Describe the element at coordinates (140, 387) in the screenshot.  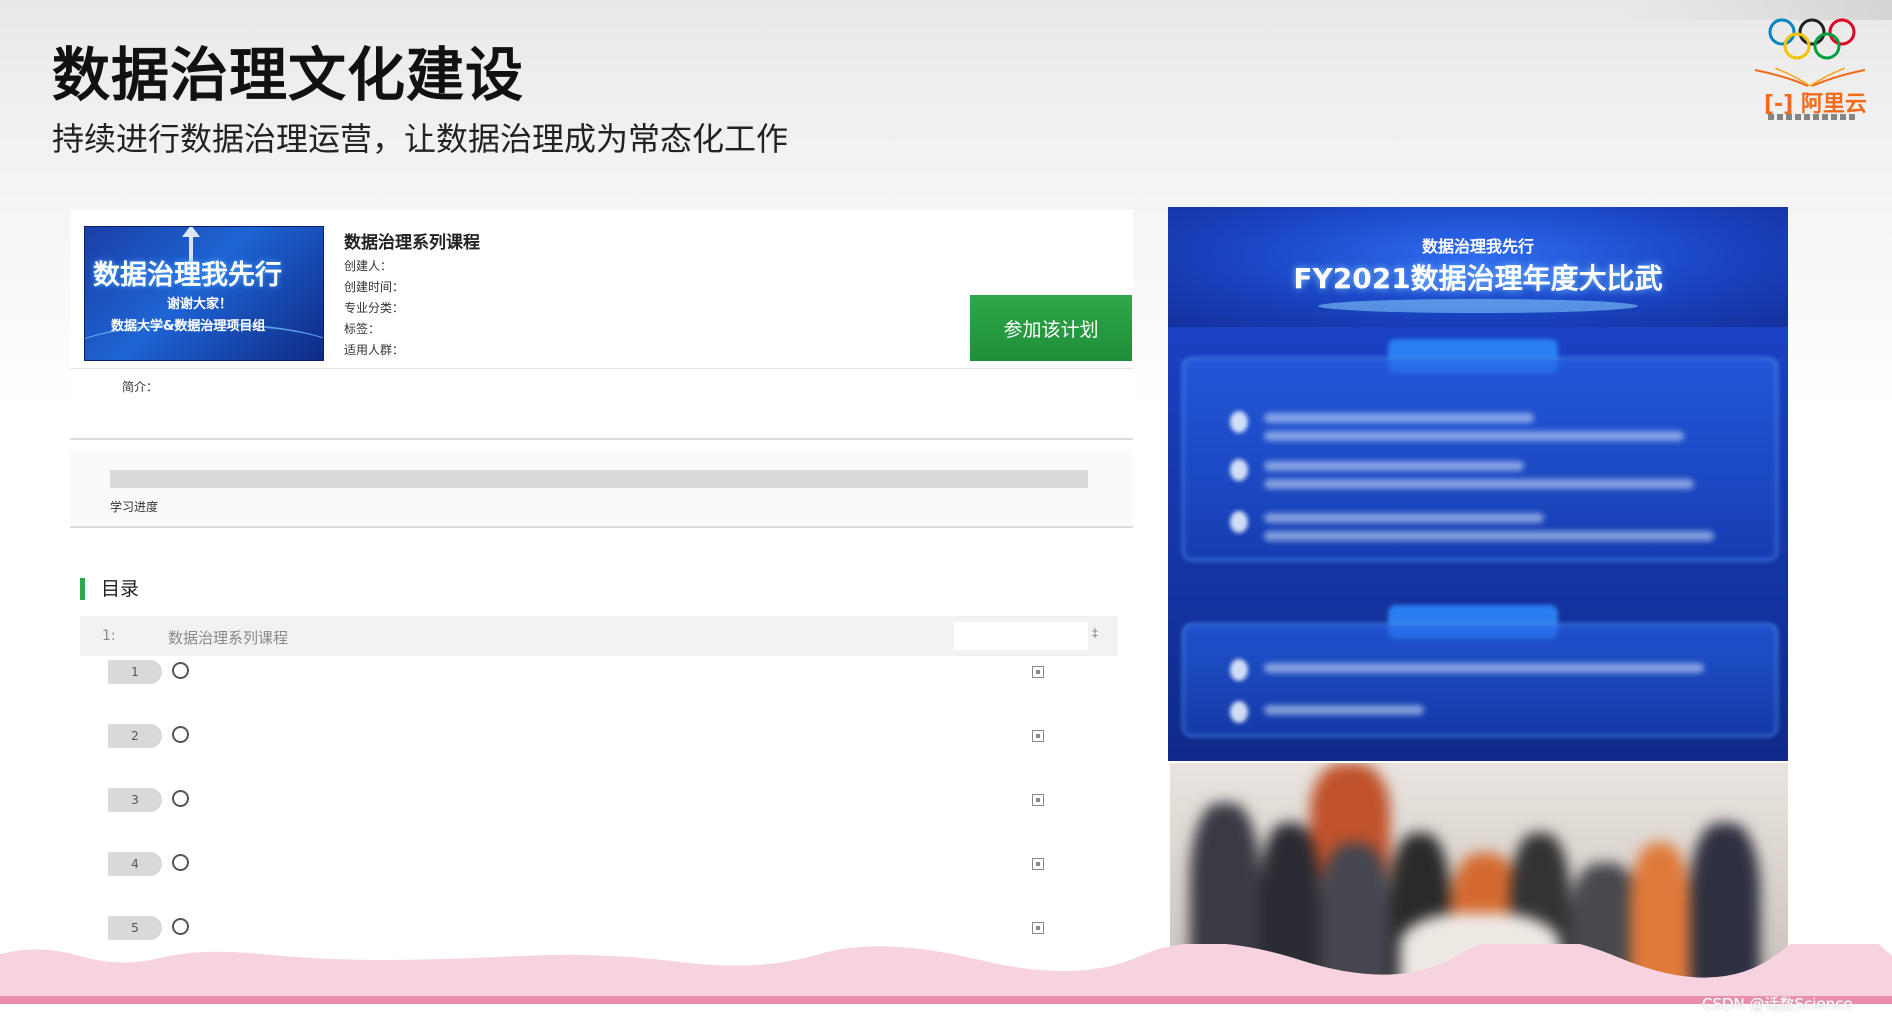
I see `intro-label: 简介：` at that location.